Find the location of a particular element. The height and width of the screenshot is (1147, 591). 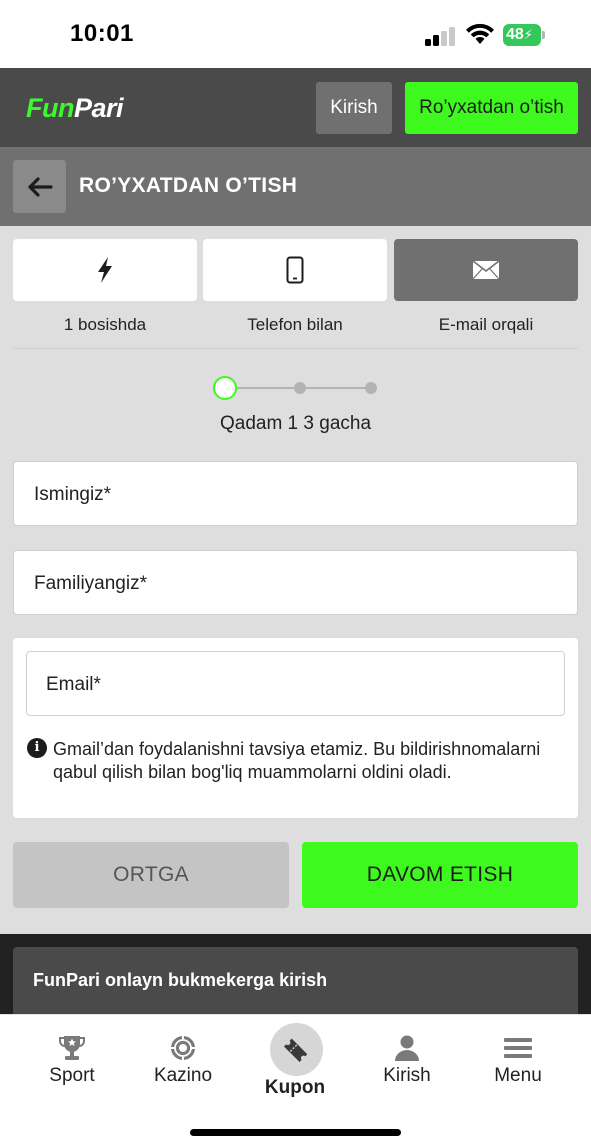

tab-email is located at coordinates (486, 270).